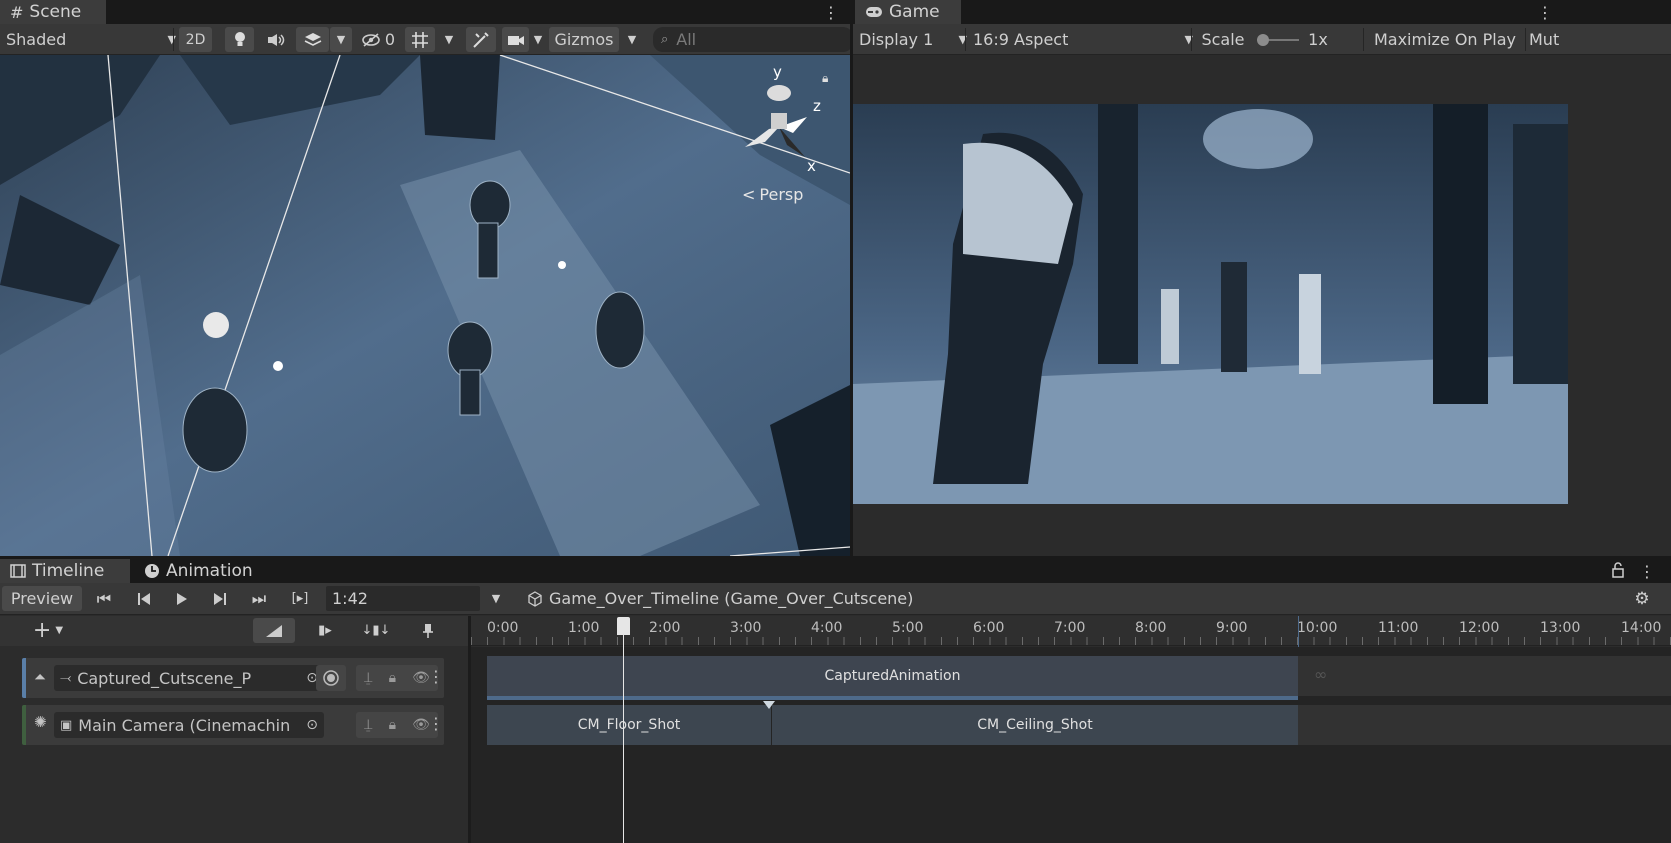  I want to click on header-splitter, so click(469, 729).